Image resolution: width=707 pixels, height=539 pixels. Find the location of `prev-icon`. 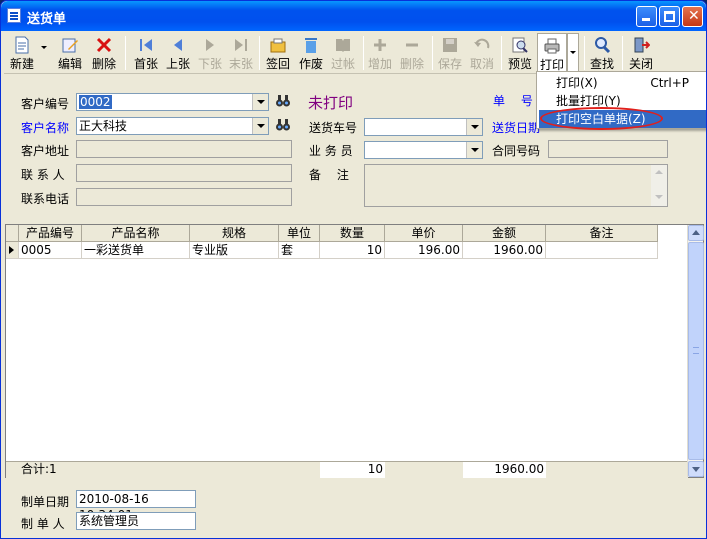

prev-icon is located at coordinates (178, 45).